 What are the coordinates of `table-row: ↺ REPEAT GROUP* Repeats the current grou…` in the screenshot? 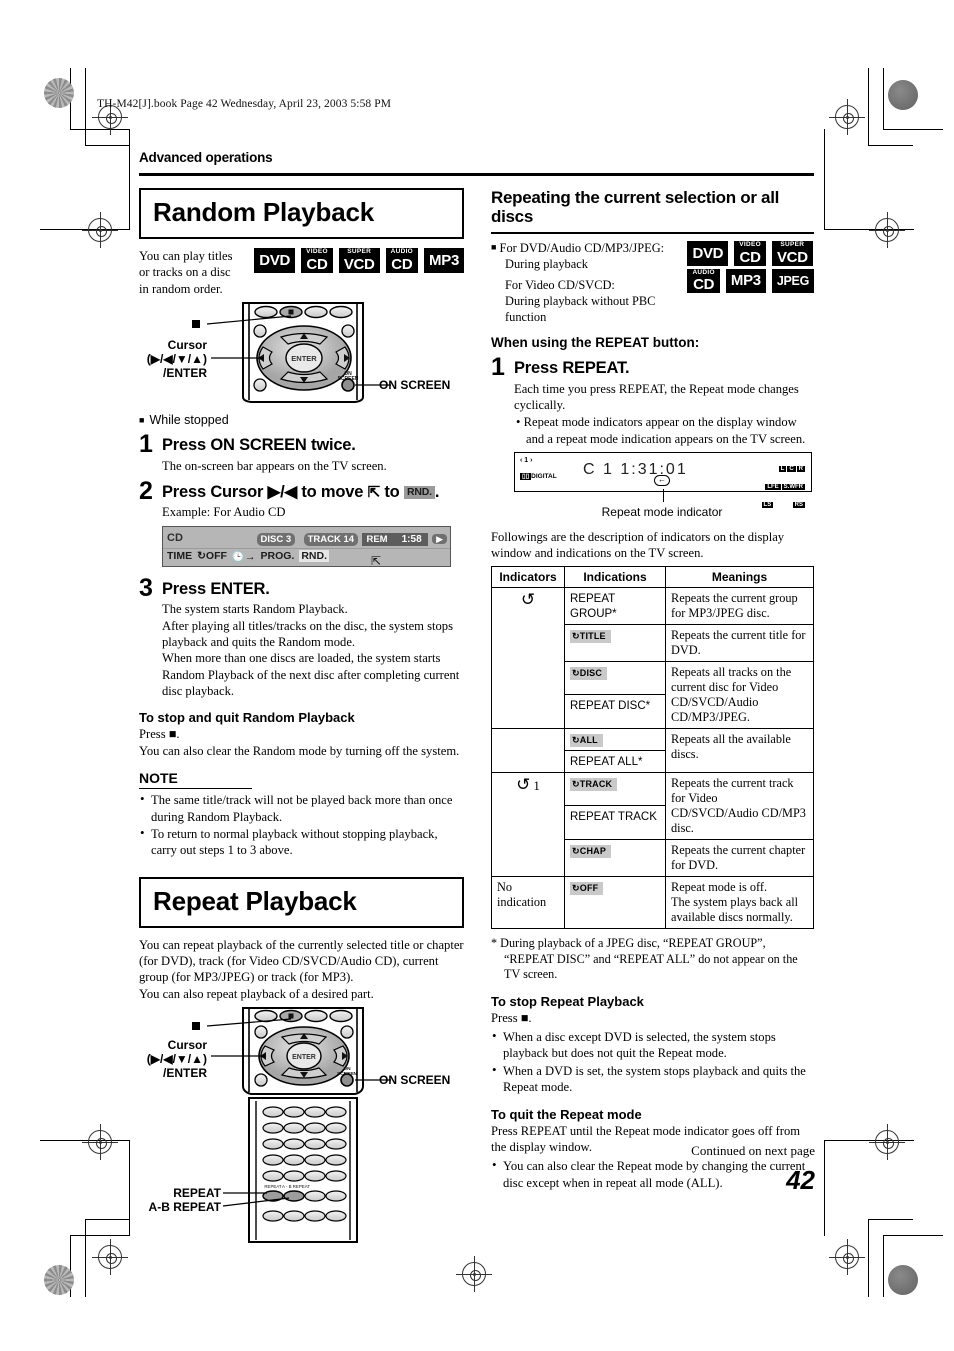 It's located at (652, 657).